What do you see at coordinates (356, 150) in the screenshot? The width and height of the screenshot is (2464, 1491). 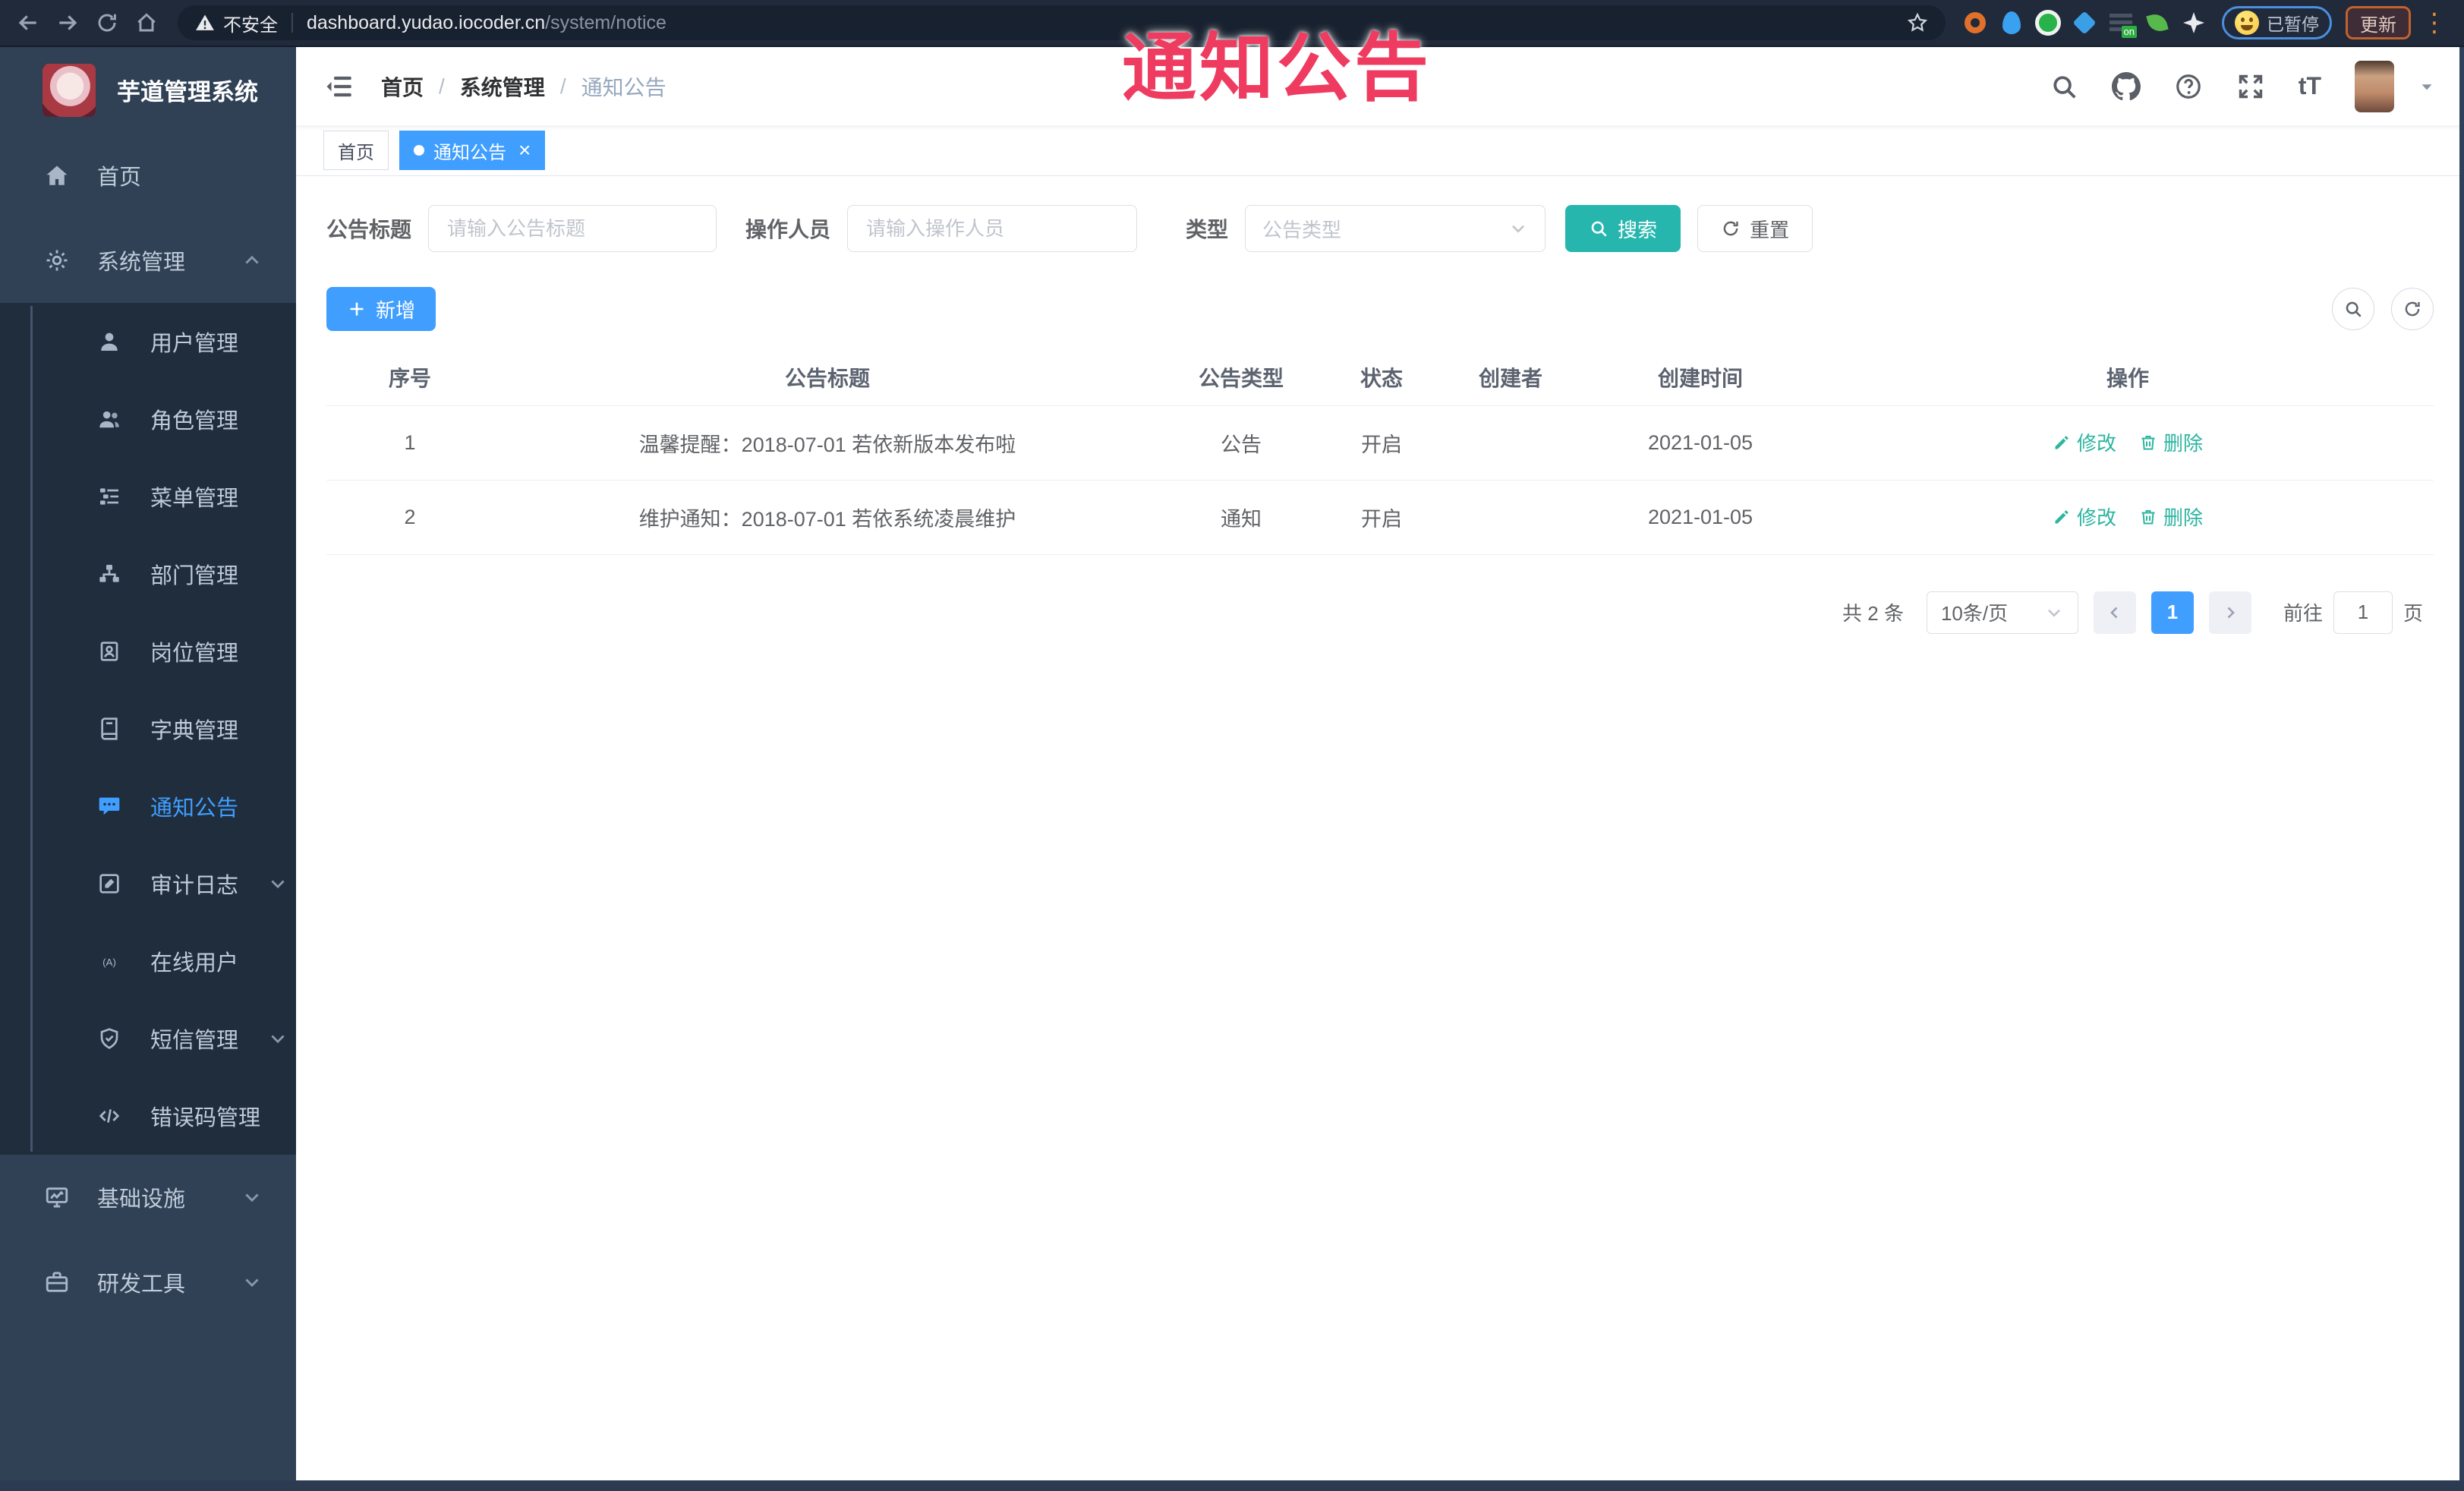 I see `tab-首页: 首页` at bounding box center [356, 150].